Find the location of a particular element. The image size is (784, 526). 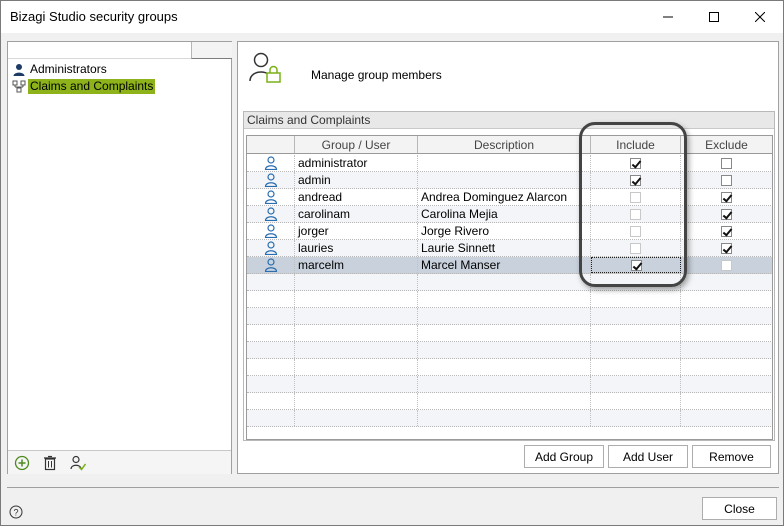

minimize-button is located at coordinates (668, 17).